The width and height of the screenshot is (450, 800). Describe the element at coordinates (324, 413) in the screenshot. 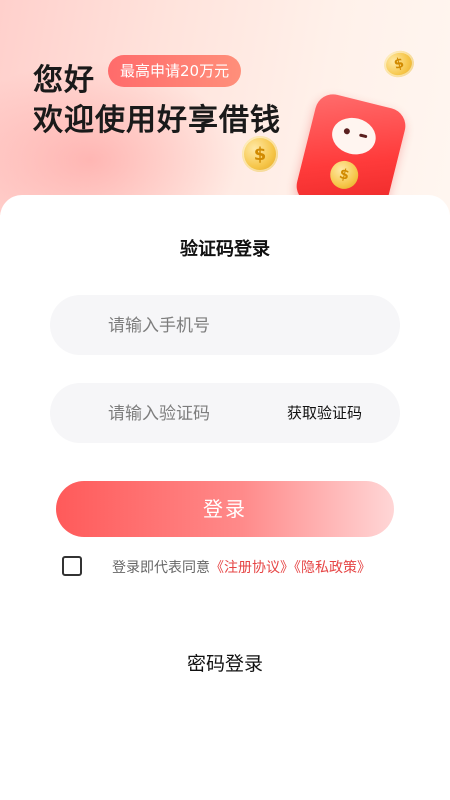

I see `get-code-button: 获取验证码` at that location.